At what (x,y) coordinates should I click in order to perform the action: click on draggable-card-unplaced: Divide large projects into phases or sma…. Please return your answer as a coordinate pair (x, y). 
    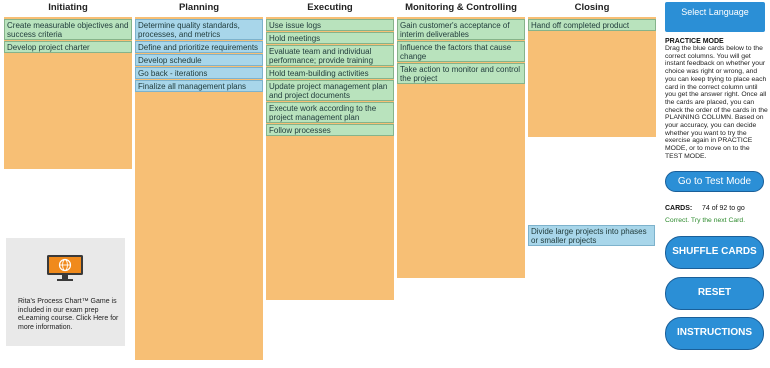
    Looking at the image, I should click on (591, 235).